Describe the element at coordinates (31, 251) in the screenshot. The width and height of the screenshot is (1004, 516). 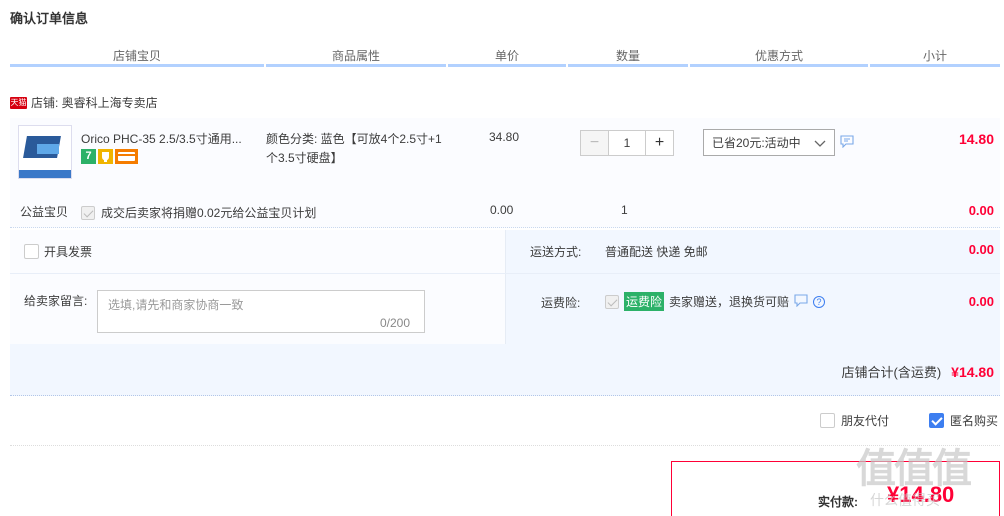
I see `invoice-checkbox` at that location.